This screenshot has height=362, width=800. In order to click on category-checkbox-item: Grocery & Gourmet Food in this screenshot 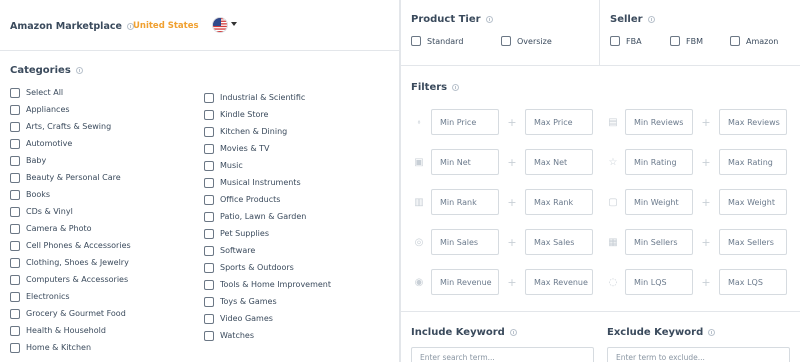, I will do `click(70, 313)`.